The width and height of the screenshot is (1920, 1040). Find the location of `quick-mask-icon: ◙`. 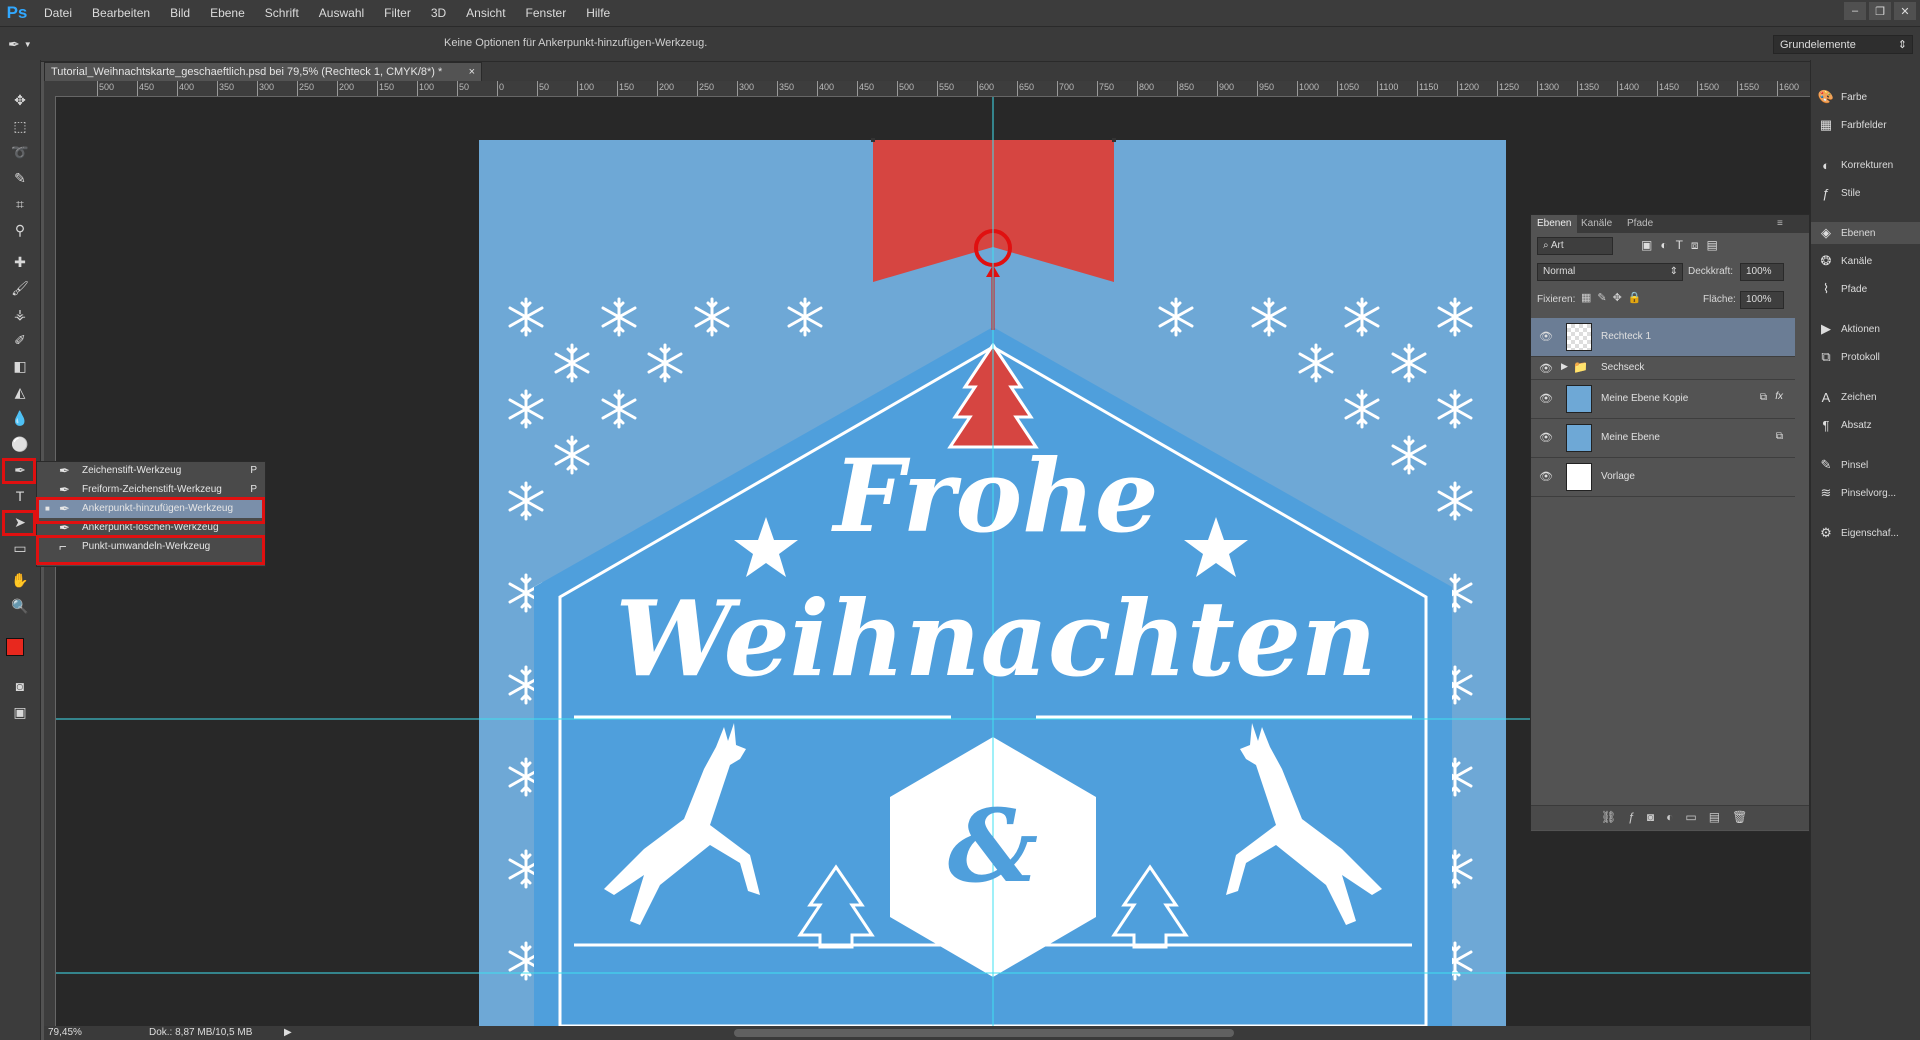

quick-mask-icon: ◙ is located at coordinates (20, 686).